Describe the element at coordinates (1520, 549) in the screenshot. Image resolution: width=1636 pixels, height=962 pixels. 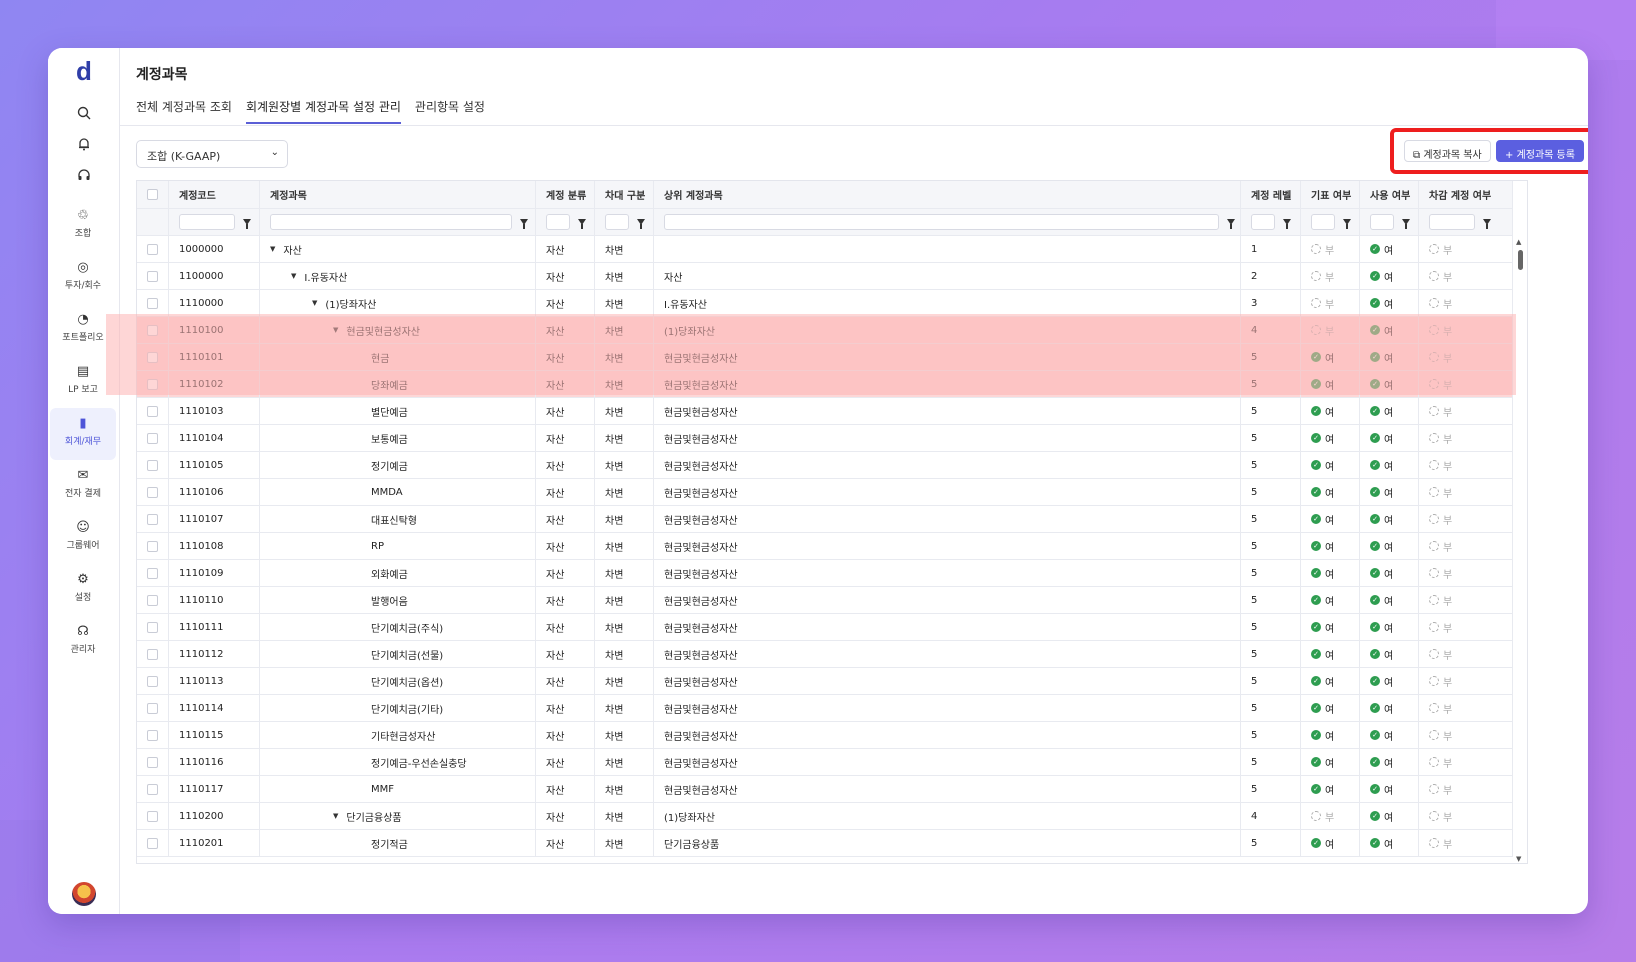
I see `vertical-scrollbar: ▲ ▼` at that location.